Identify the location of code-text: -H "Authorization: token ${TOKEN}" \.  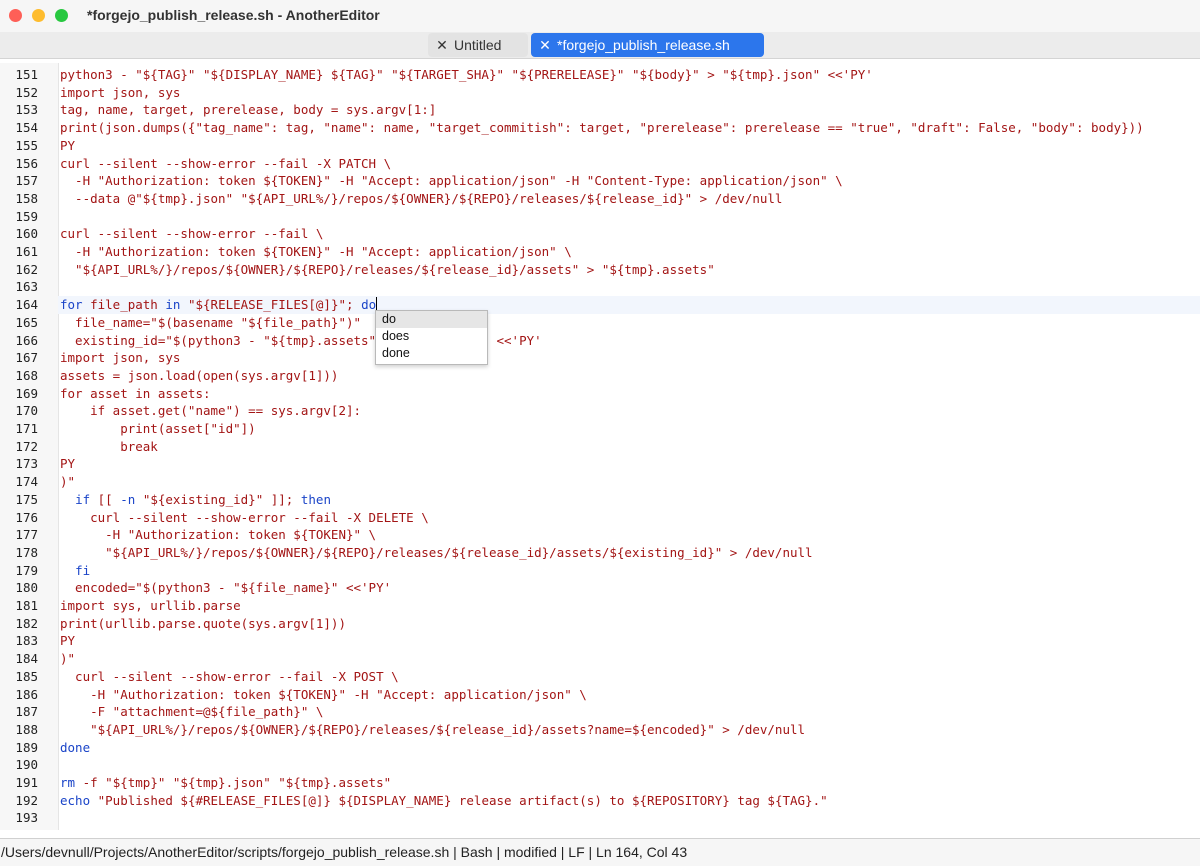
(218, 535).